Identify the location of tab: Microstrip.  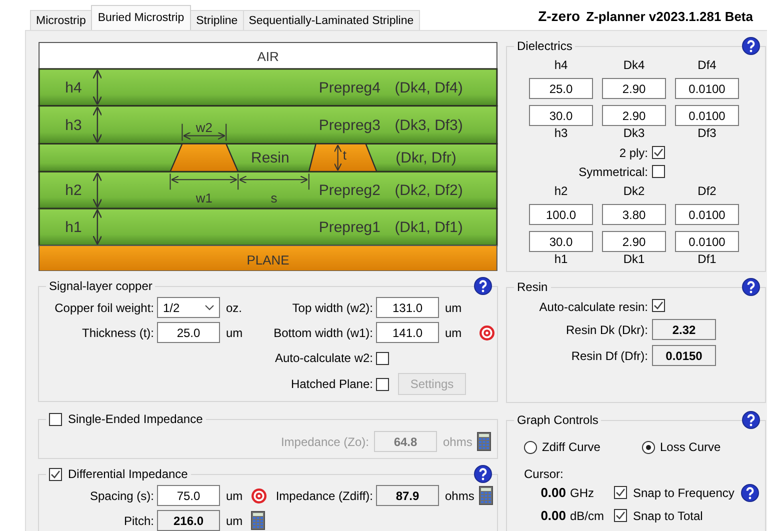
(61, 20).